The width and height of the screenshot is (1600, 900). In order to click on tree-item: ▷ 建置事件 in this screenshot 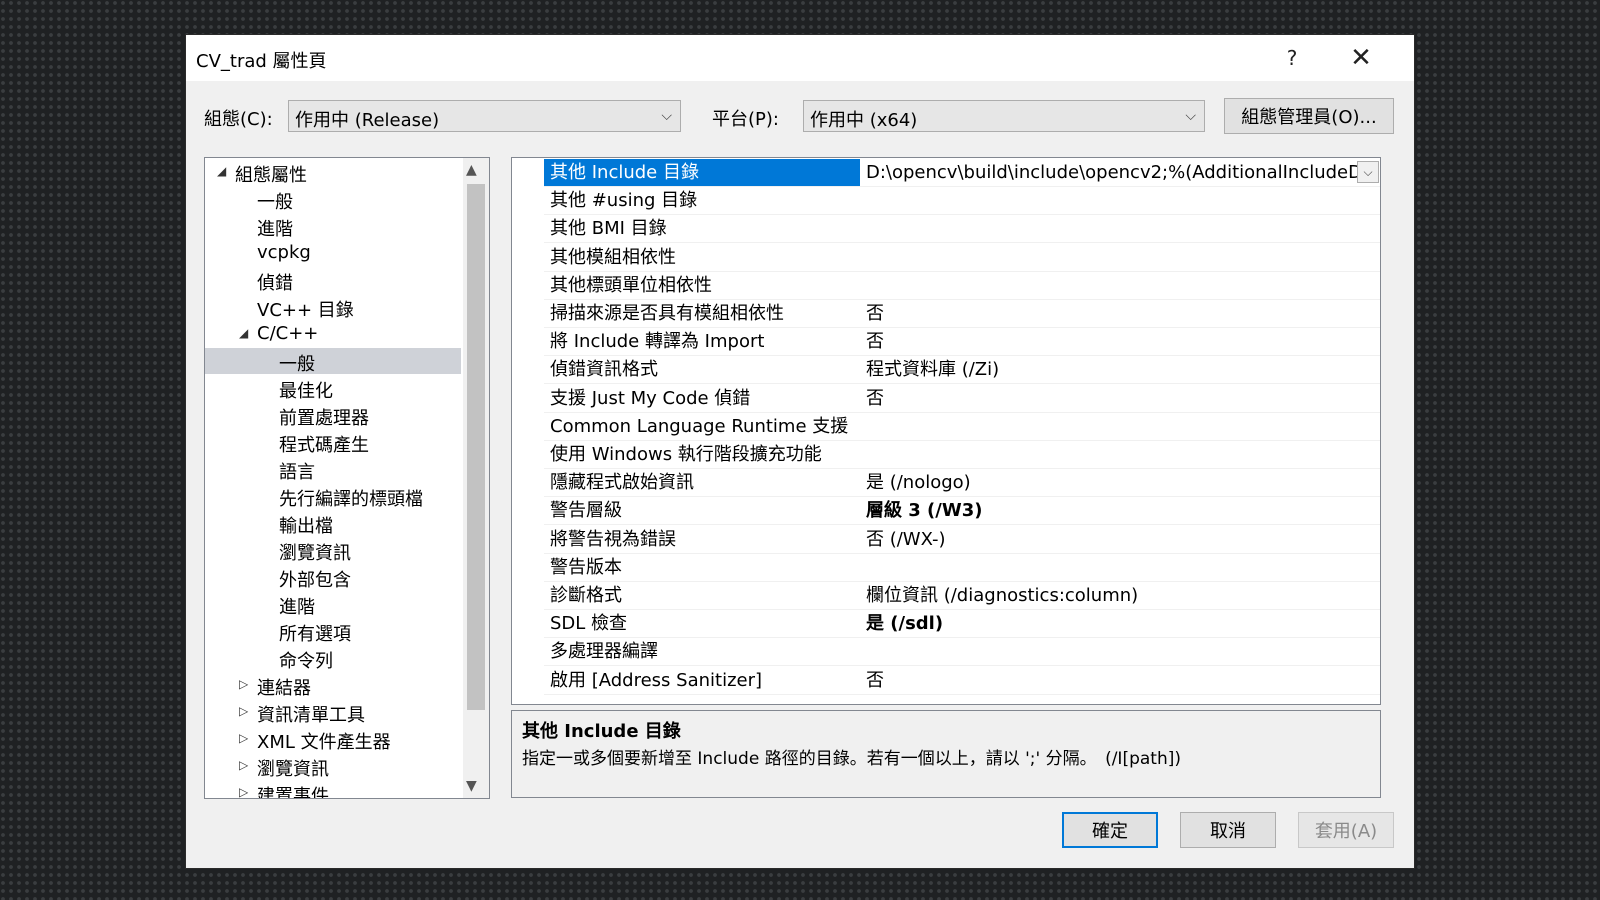, I will do `click(333, 789)`.